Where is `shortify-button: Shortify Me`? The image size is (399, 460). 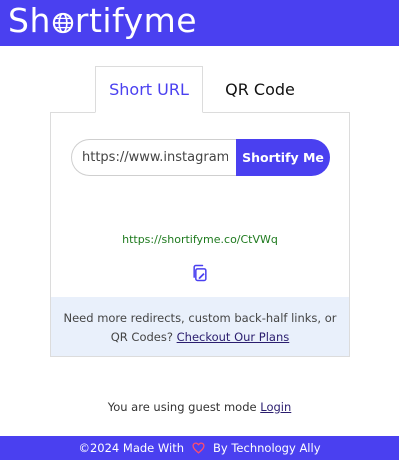
shortify-button: Shortify Me is located at coordinates (283, 157).